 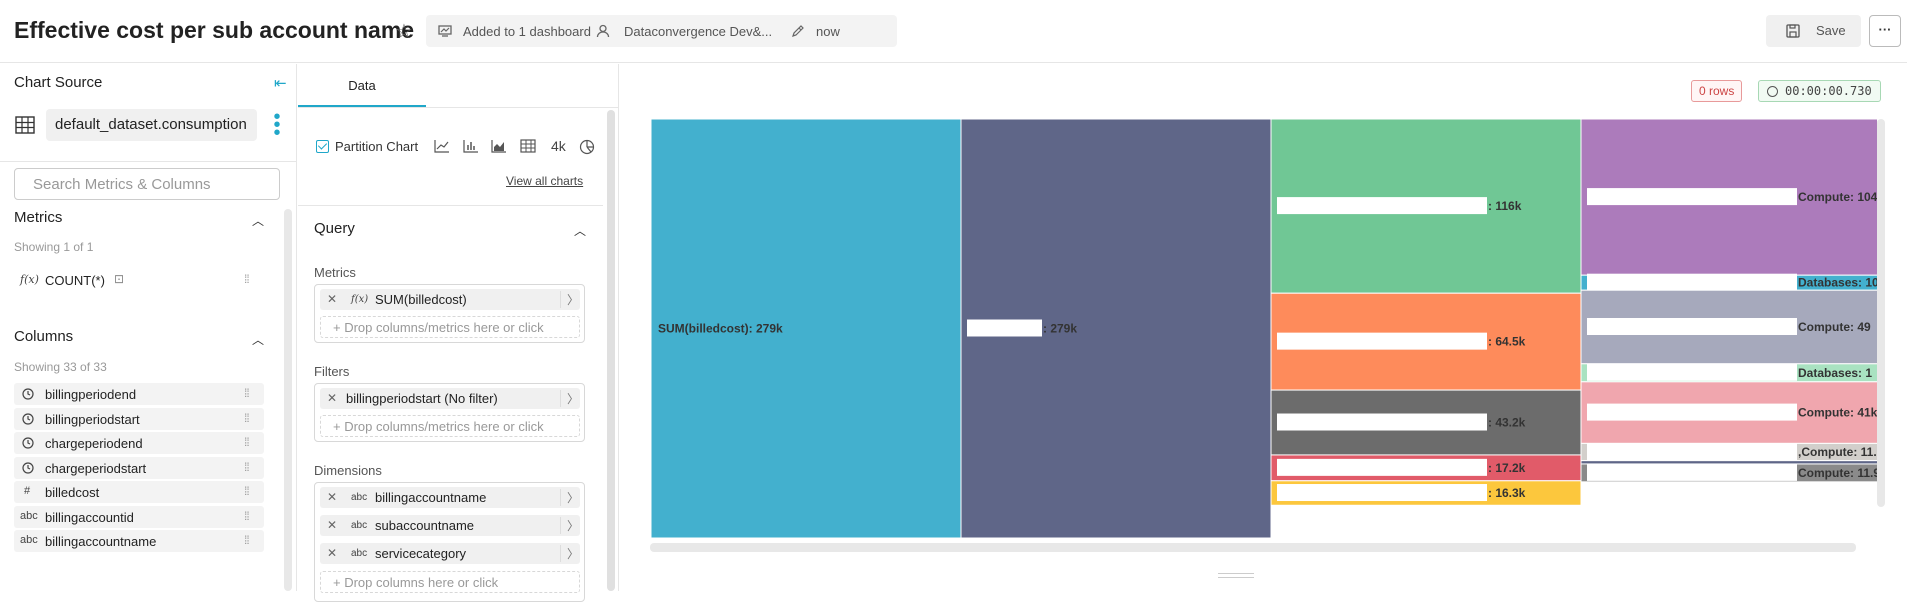 What do you see at coordinates (360, 299) in the screenshot?
I see `function-icon: f(x)` at bounding box center [360, 299].